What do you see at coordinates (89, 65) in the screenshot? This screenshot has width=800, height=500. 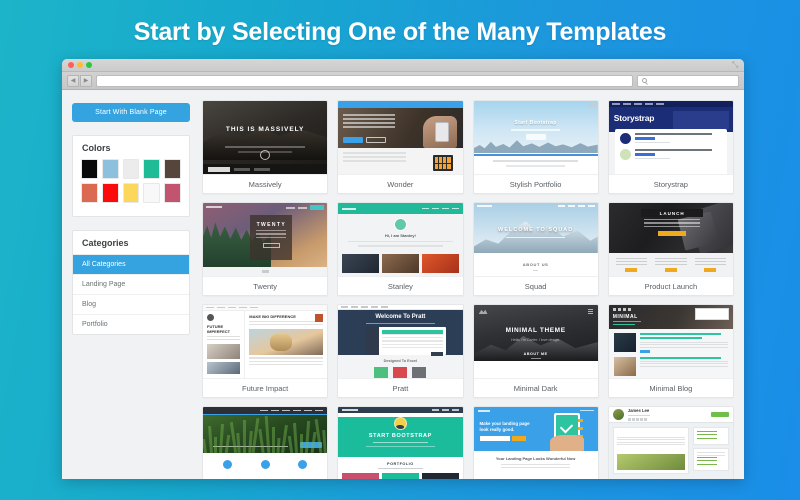 I see `zoom-icon` at bounding box center [89, 65].